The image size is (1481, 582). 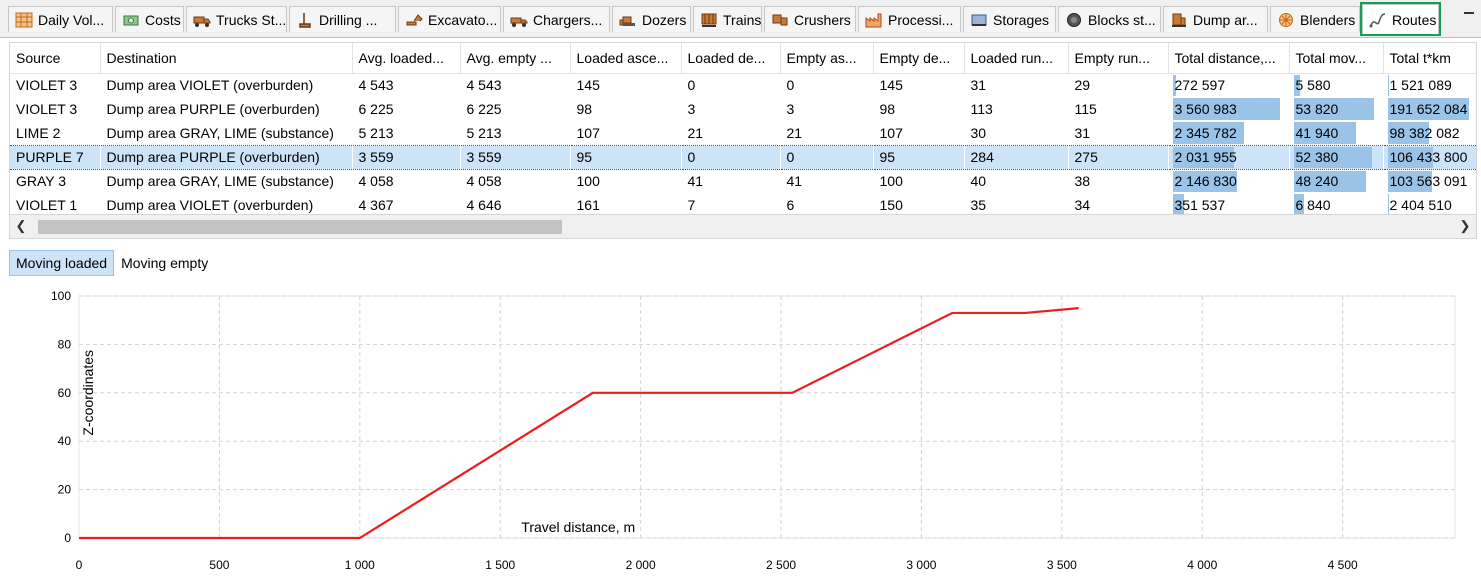 What do you see at coordinates (515, 85) in the screenshot?
I see `table-cell: 4 543` at bounding box center [515, 85].